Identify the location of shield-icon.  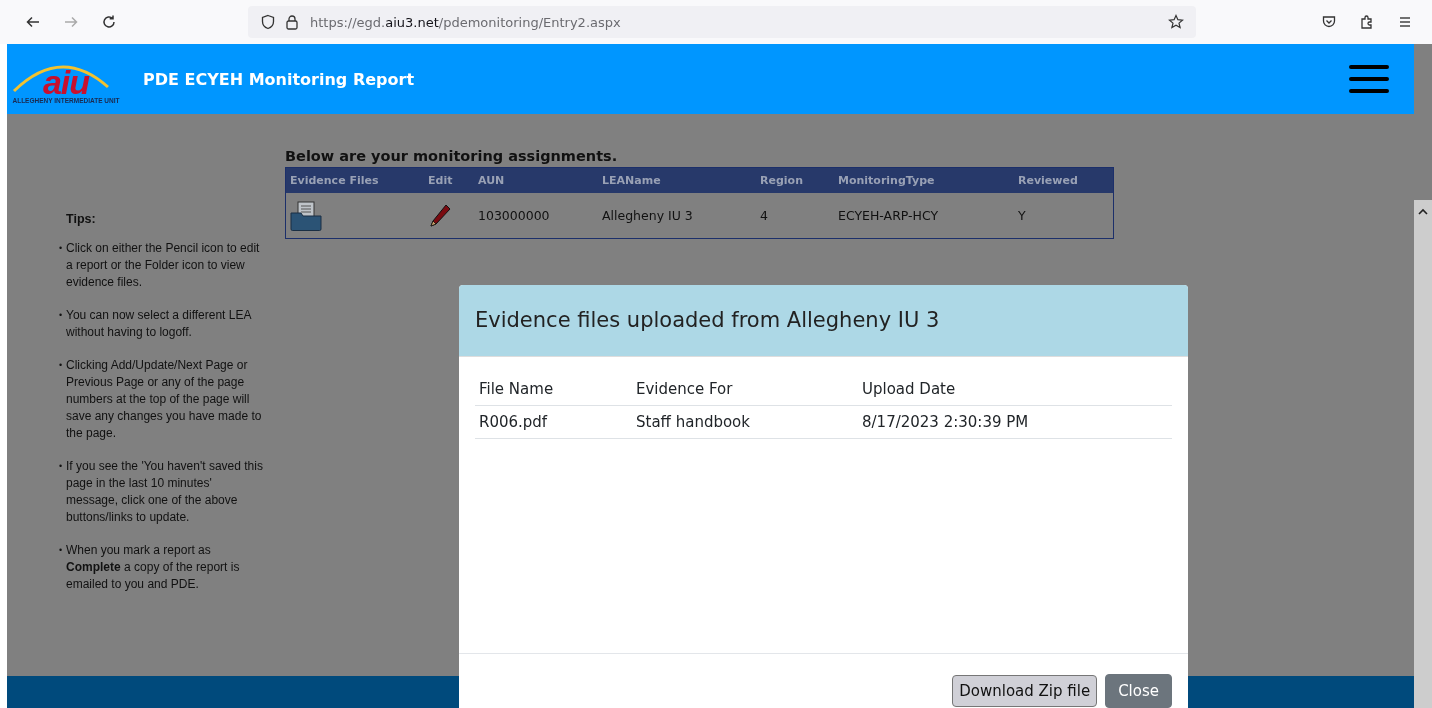
(268, 22).